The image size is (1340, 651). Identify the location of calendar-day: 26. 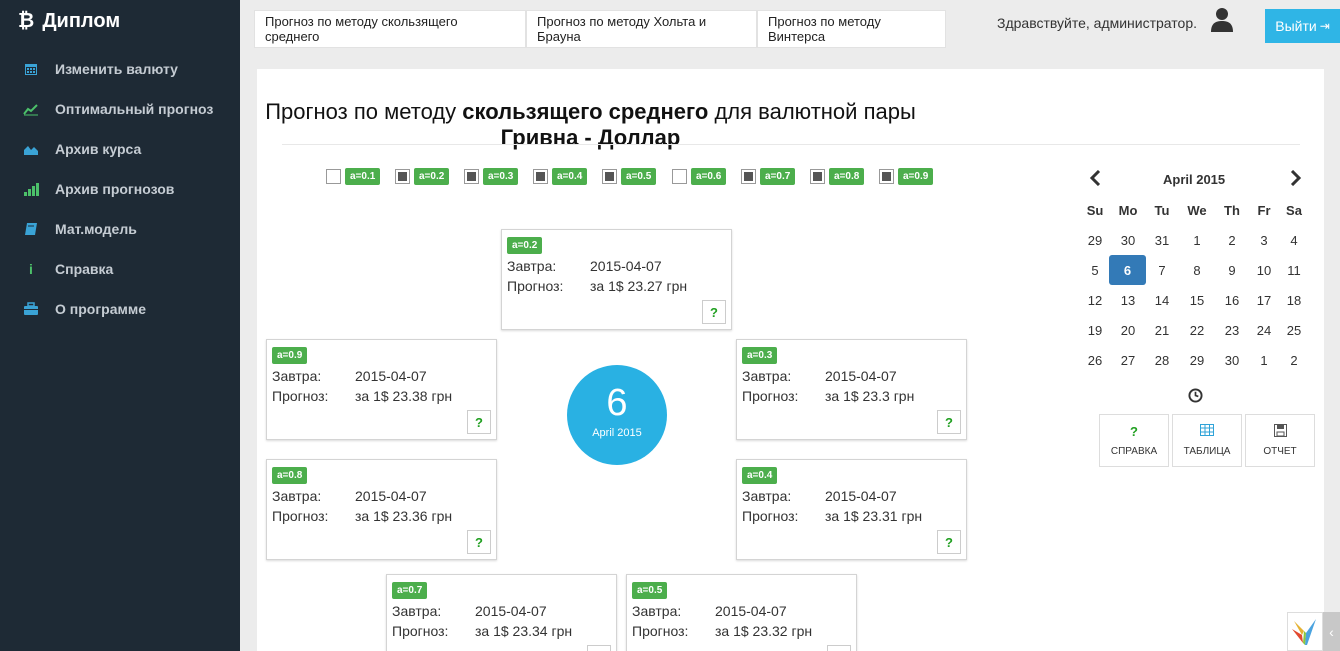
(1095, 360).